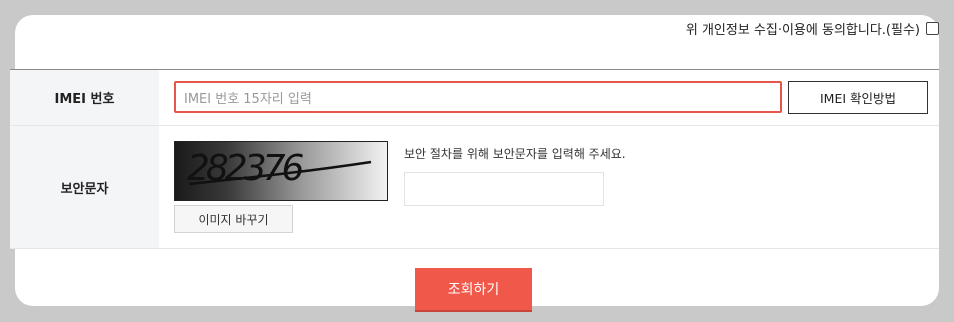 The image size is (954, 322). I want to click on submit-button: 조회하기, so click(473, 290).